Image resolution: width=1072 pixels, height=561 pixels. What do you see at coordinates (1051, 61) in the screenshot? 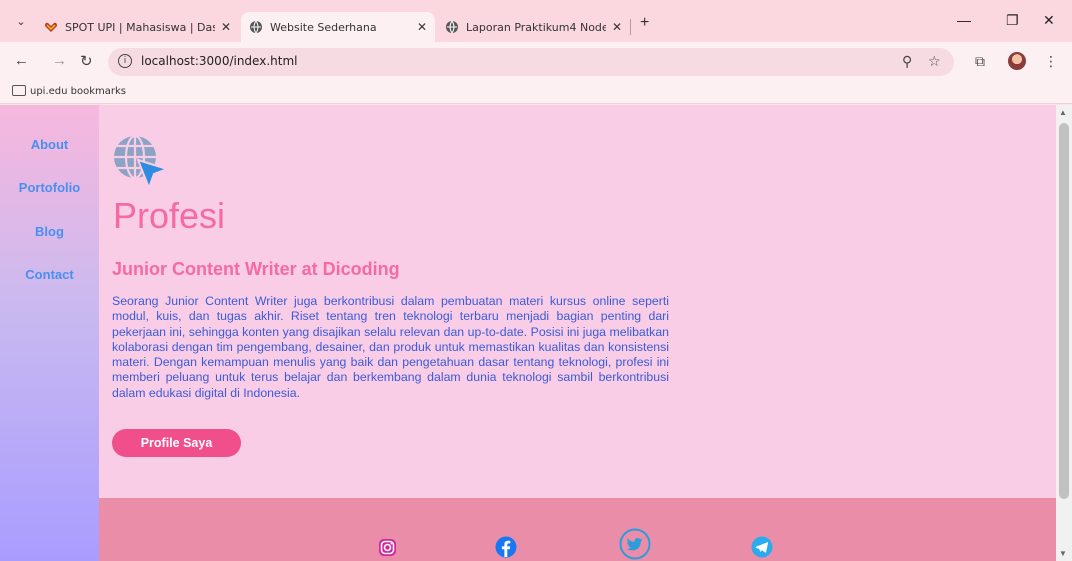
I see `menu-kebab-icon: ⋮` at bounding box center [1051, 61].